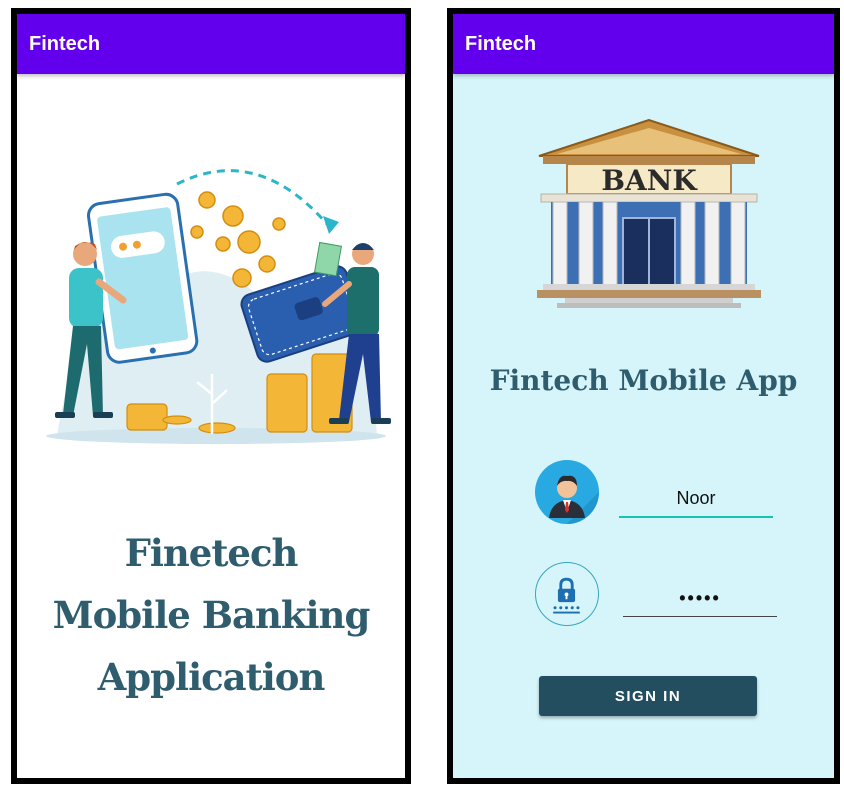 The image size is (844, 790). Describe the element at coordinates (218, 306) in the screenshot. I see `mobile-banking-illustration` at that location.